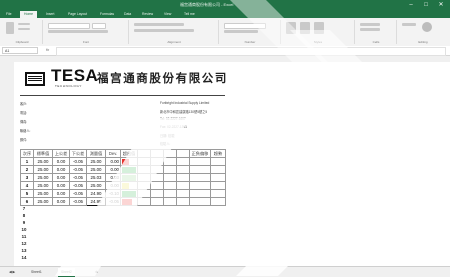 The image size is (450, 277). I want to click on row-number: 7, so click(24, 208).